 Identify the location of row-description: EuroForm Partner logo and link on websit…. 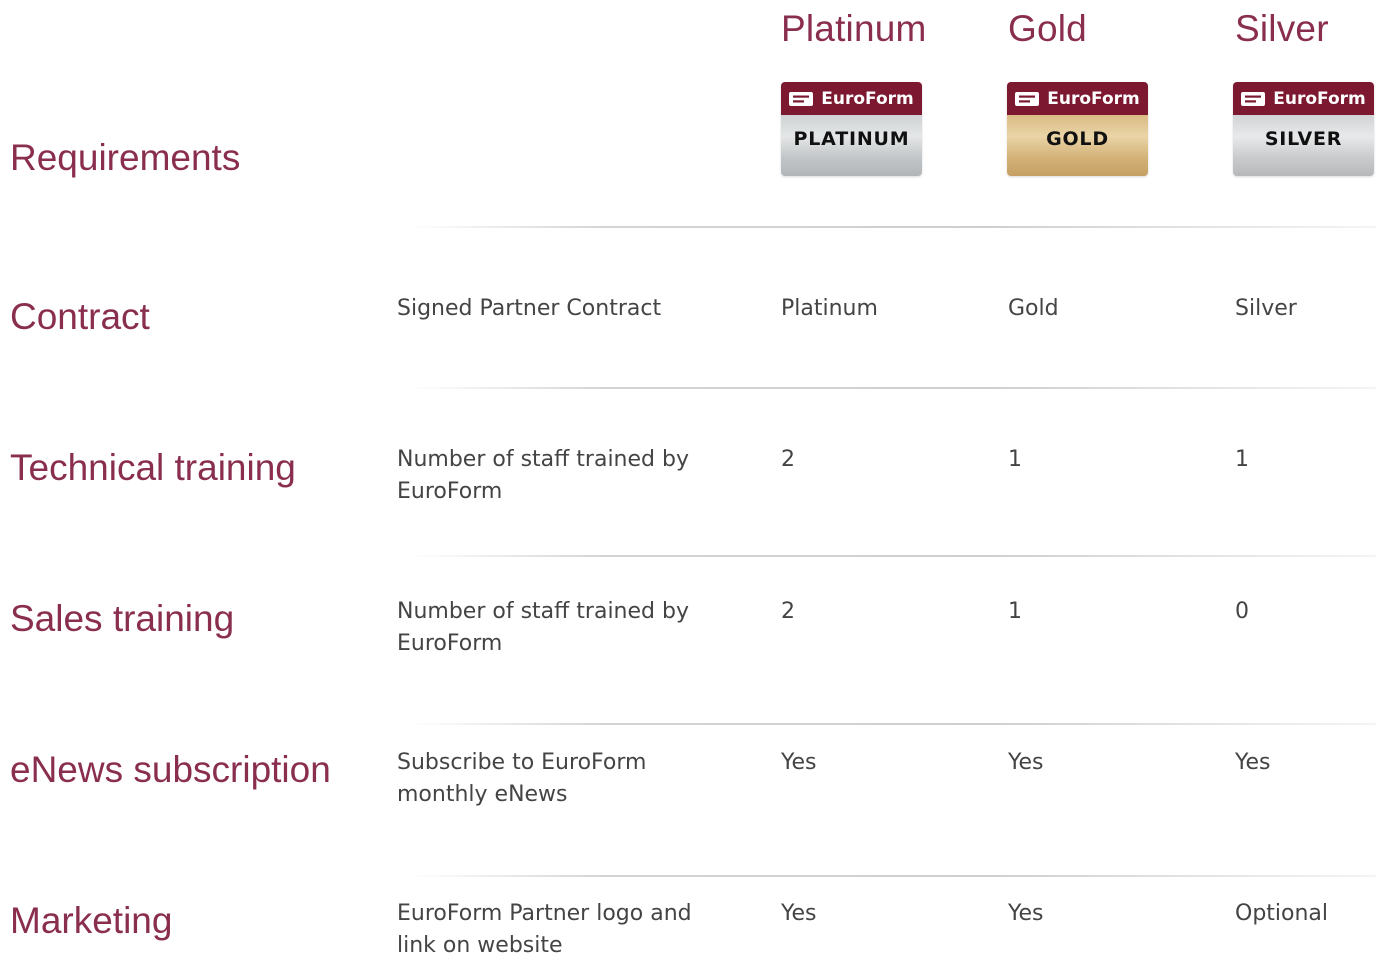
(544, 929).